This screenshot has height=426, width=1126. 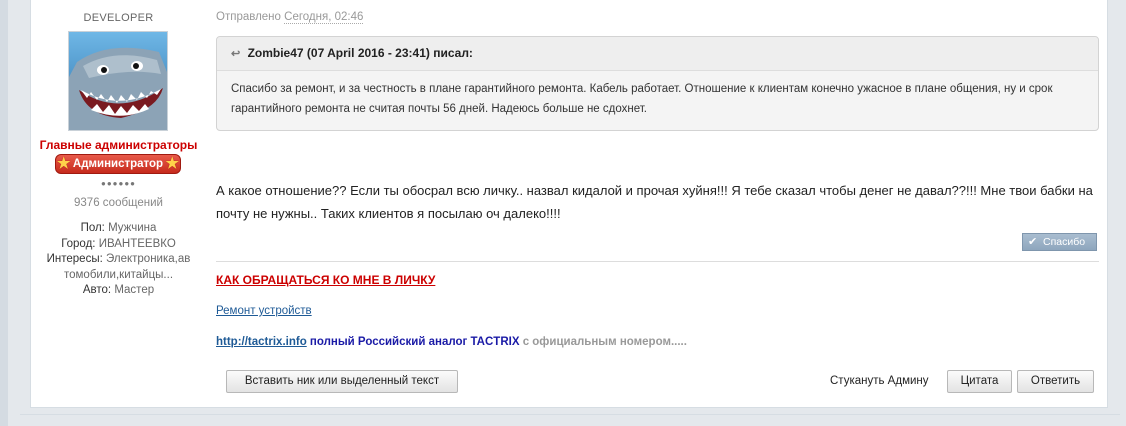 I want to click on post-timestamp: Отправлено Сегодня, 02:46, so click(x=290, y=17).